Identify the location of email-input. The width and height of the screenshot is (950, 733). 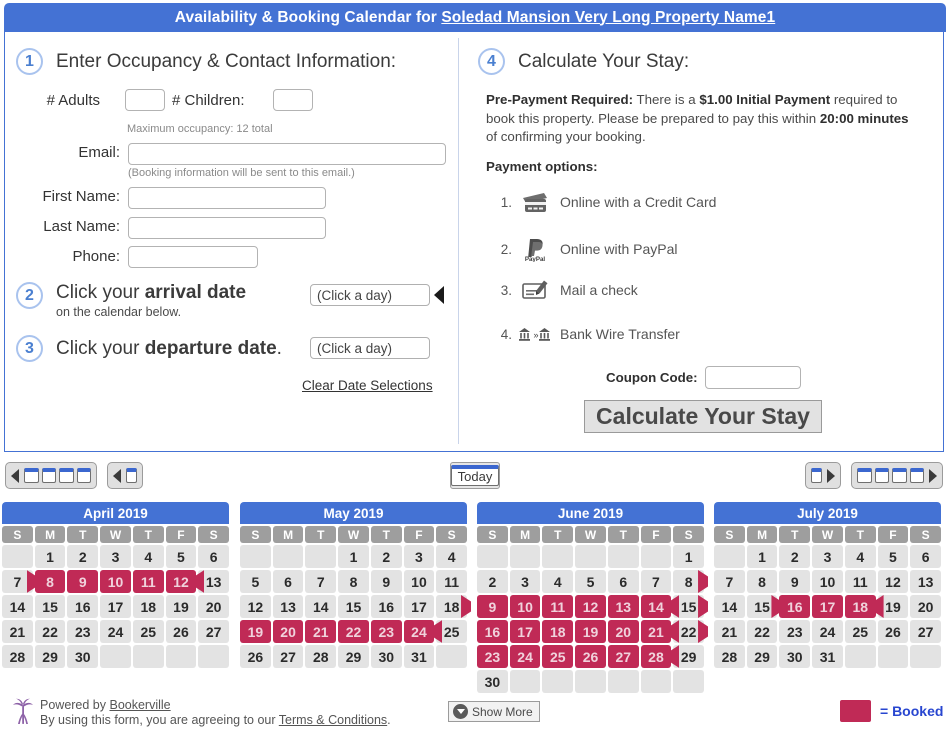
(287, 154).